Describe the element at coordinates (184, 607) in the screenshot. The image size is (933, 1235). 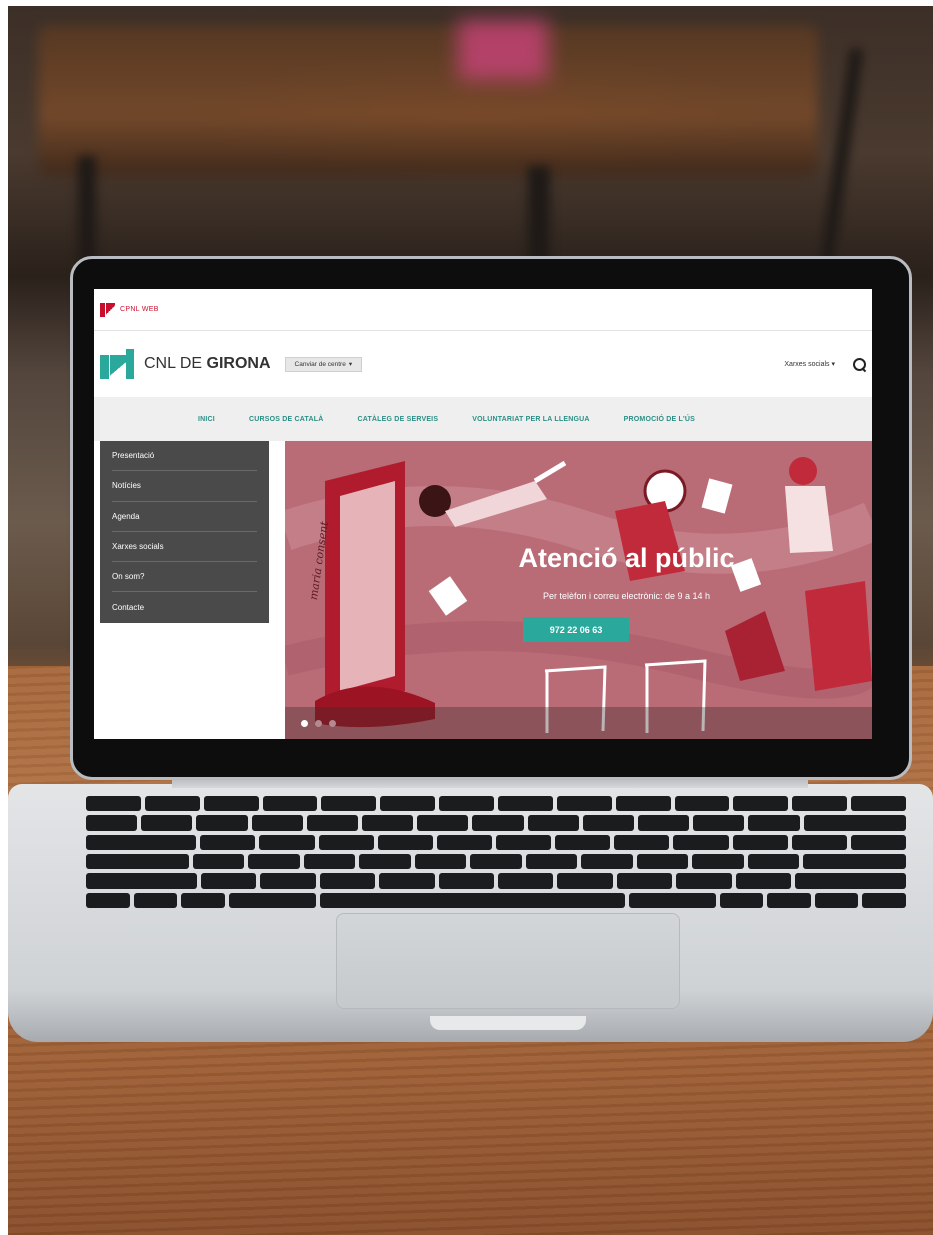
I see `sidebar-item-contacte: Contacte` at that location.